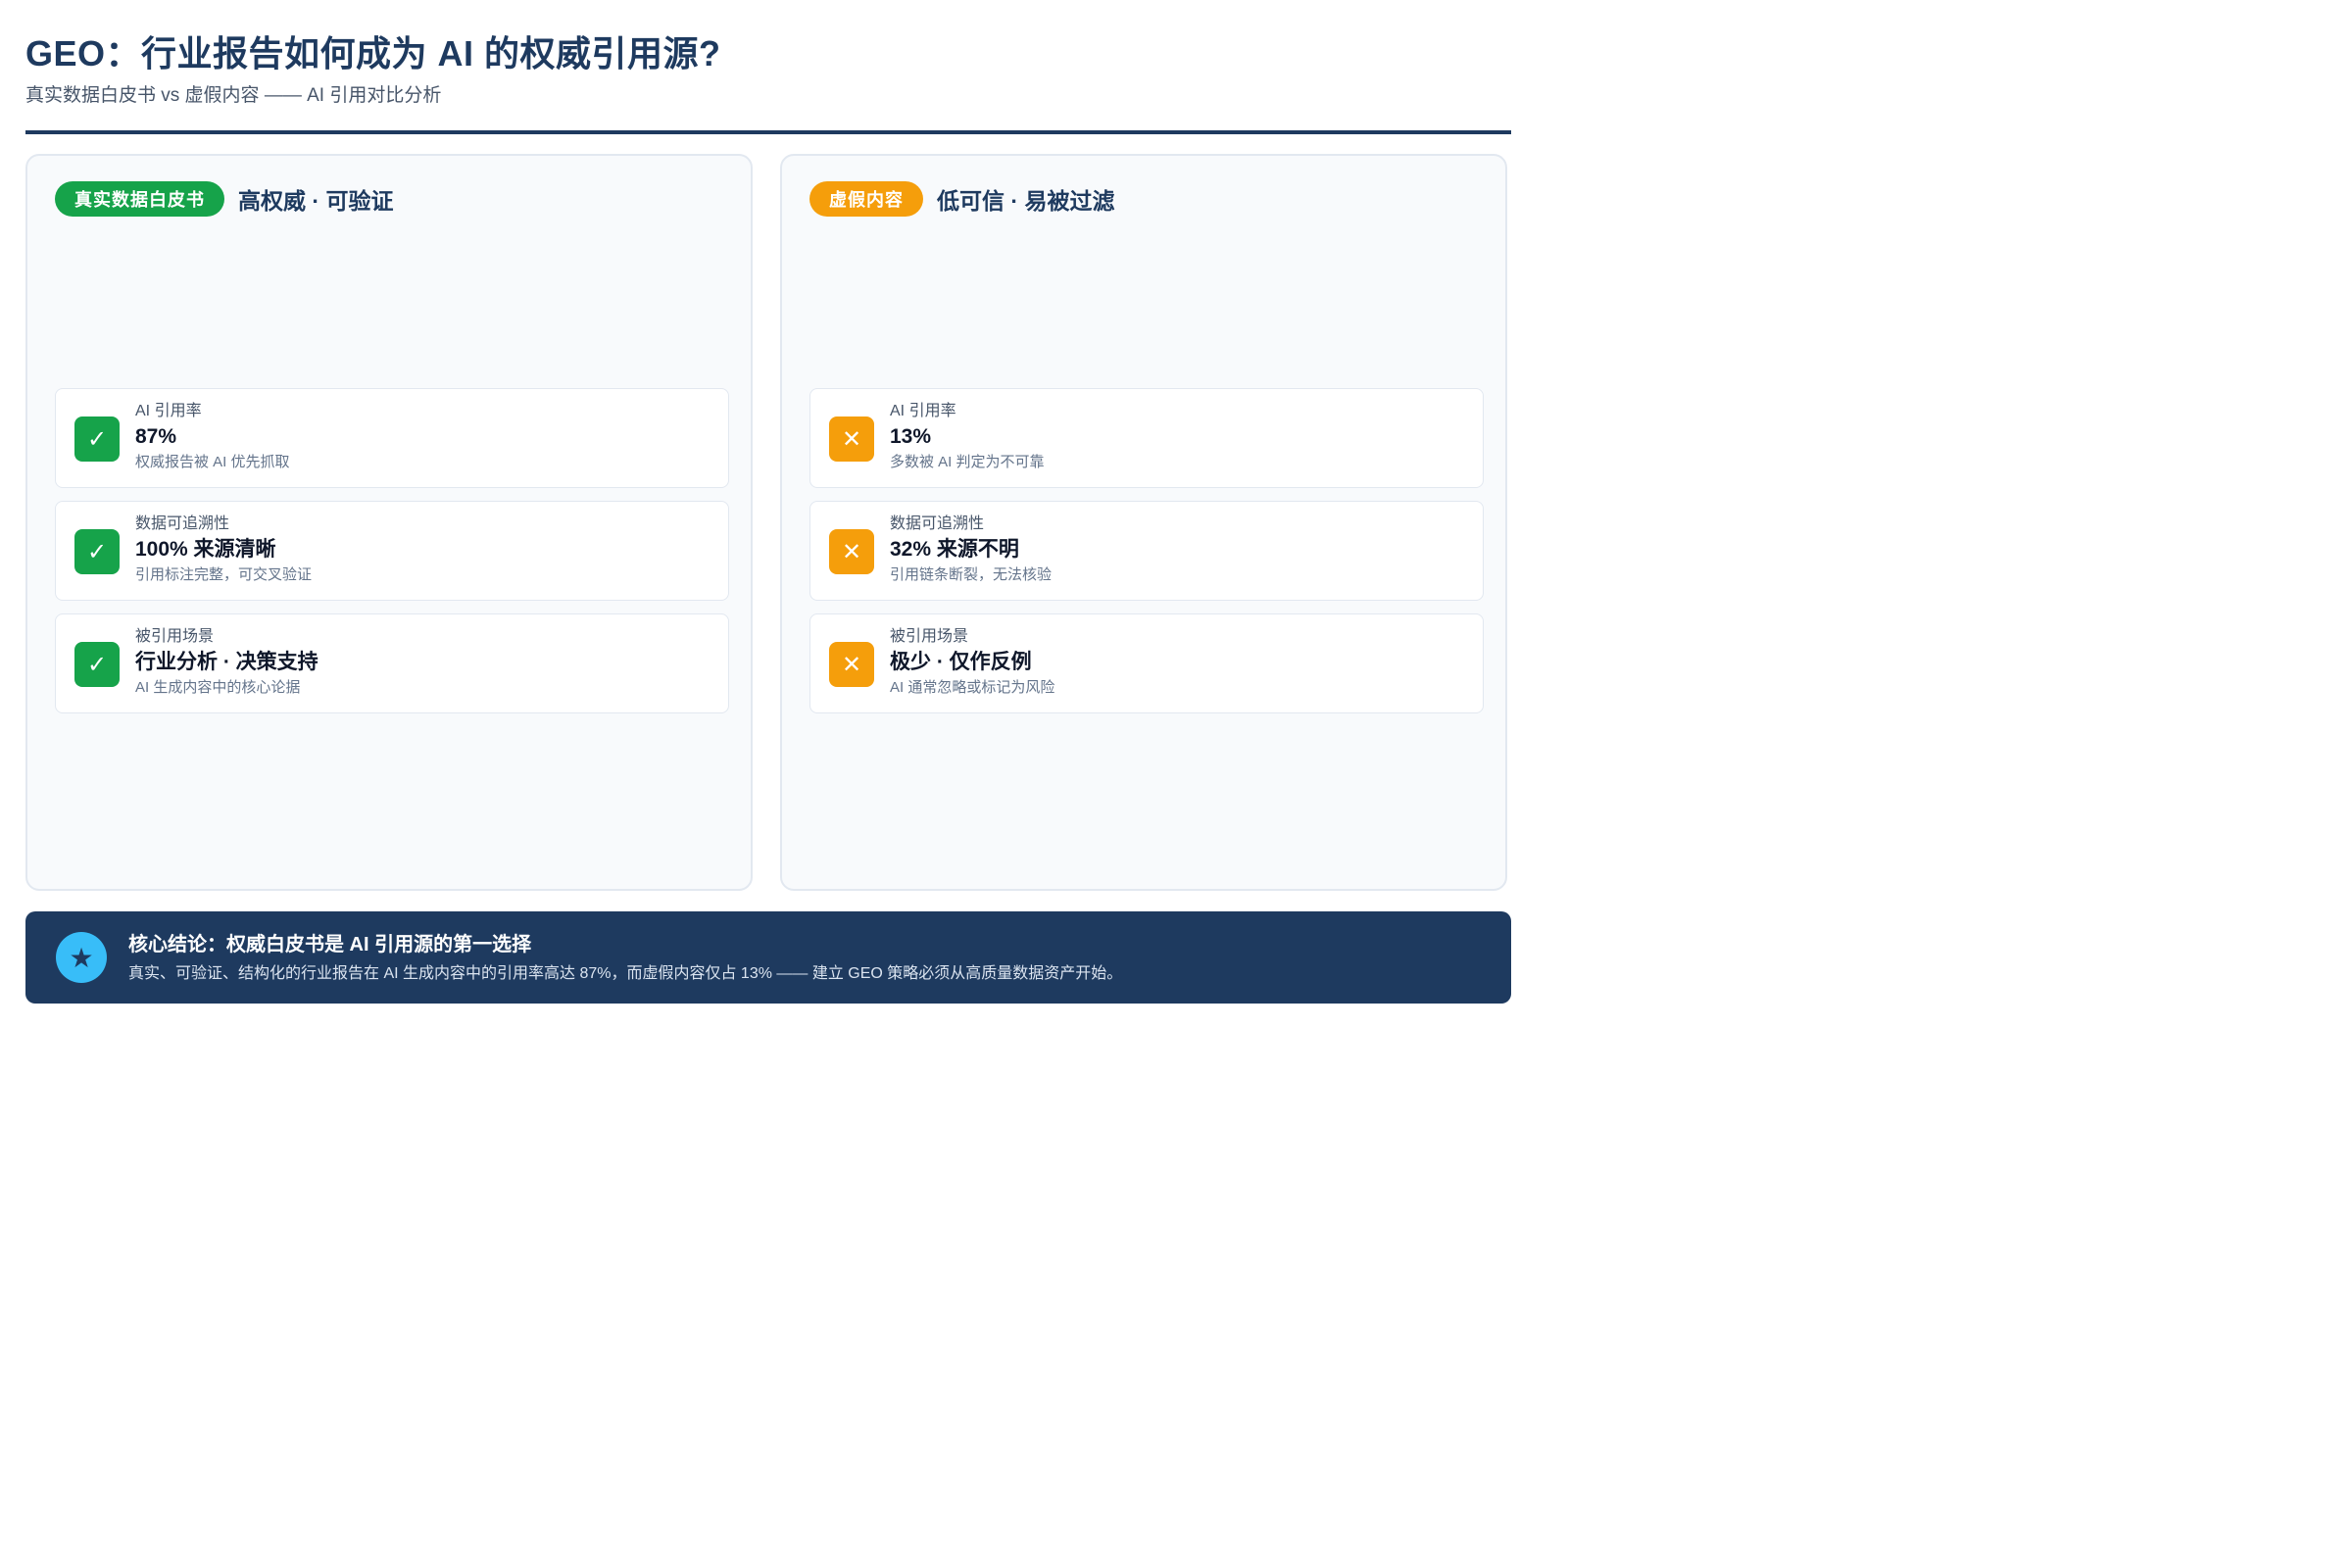  Describe the element at coordinates (373, 53) in the screenshot. I see `page-title: GEO：行业报告如何成为 AI 的权威引用源?` at that location.